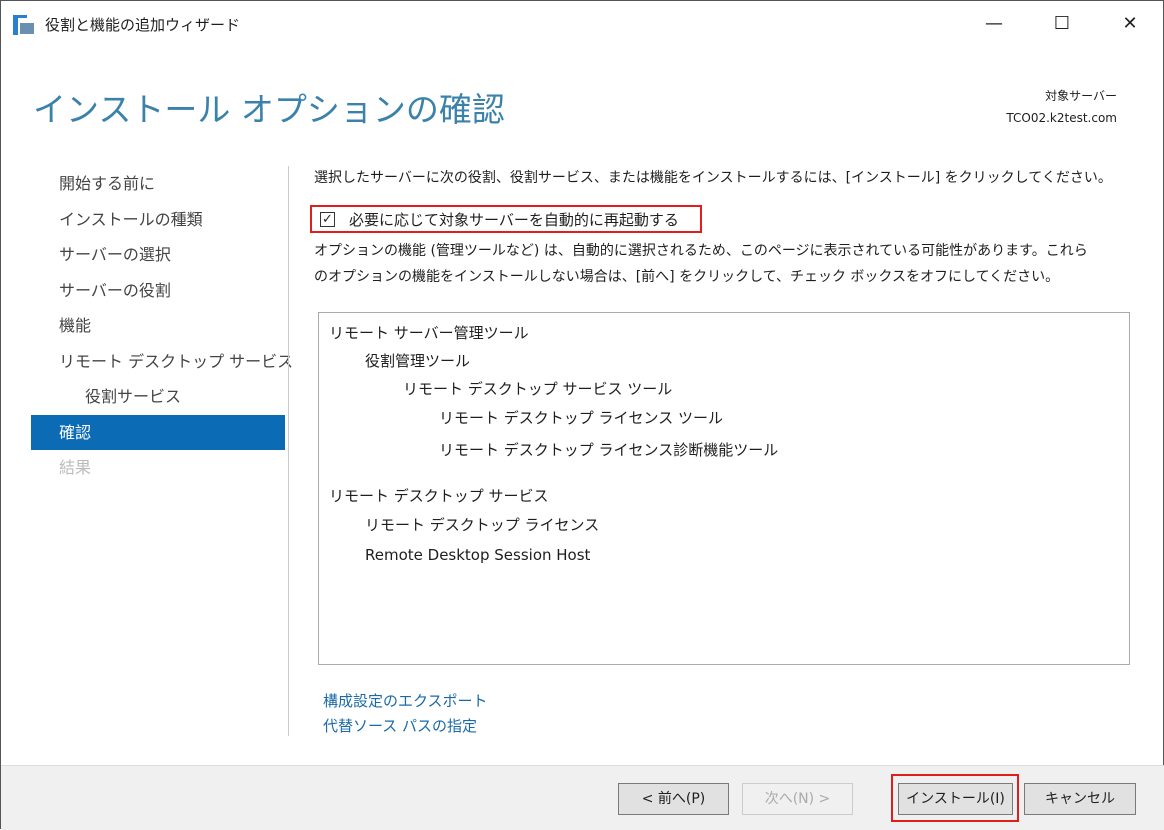 Image resolution: width=1164 pixels, height=830 pixels. Describe the element at coordinates (405, 700) in the screenshot. I see `export-settings-link: 構成設定のエクスポート` at that location.